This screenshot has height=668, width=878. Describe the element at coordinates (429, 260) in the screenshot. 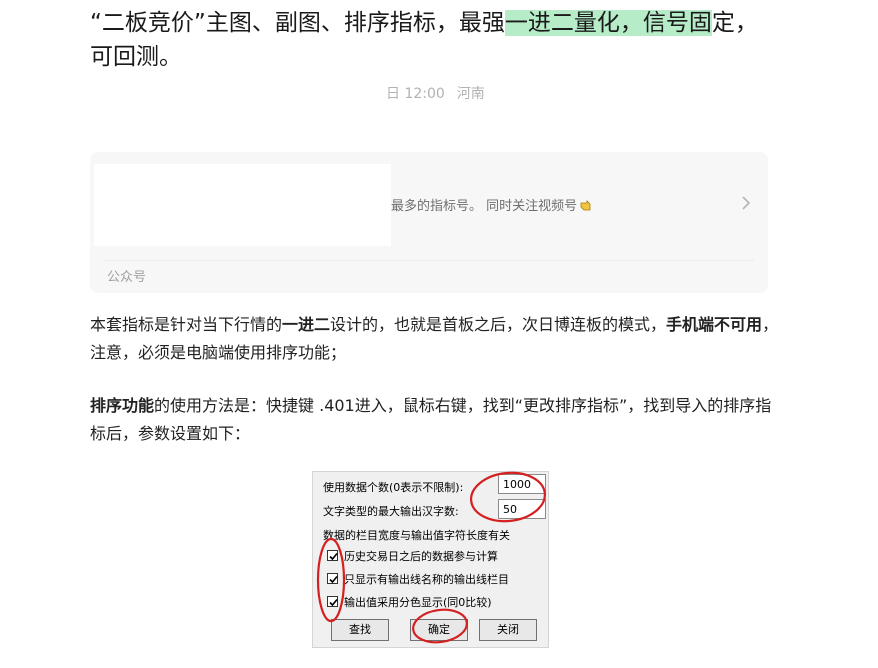

I see `card-divider` at that location.